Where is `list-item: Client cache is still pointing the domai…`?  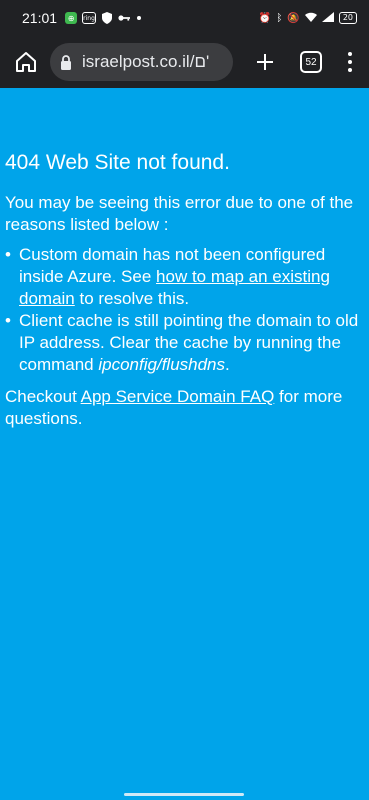 list-item: Client cache is still pointing the domai… is located at coordinates (184, 343).